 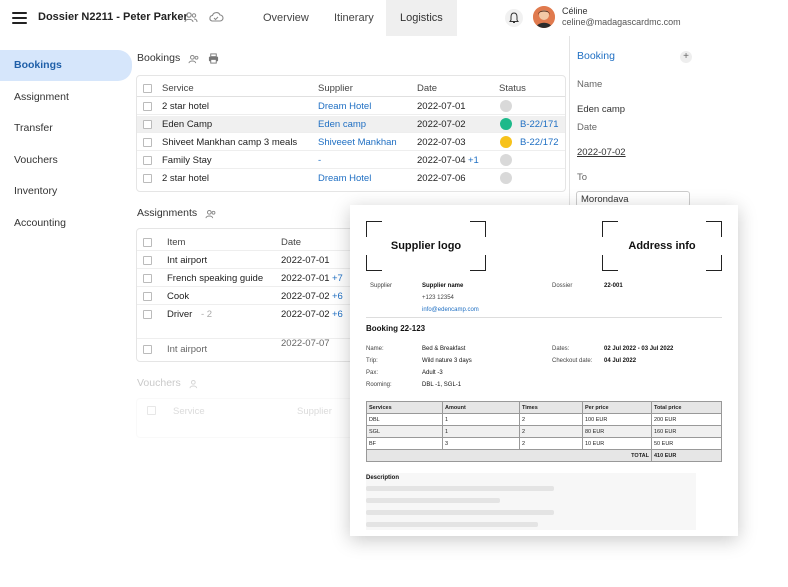 What do you see at coordinates (432, 373) in the screenshot?
I see `detail-value: Adult -3` at bounding box center [432, 373].